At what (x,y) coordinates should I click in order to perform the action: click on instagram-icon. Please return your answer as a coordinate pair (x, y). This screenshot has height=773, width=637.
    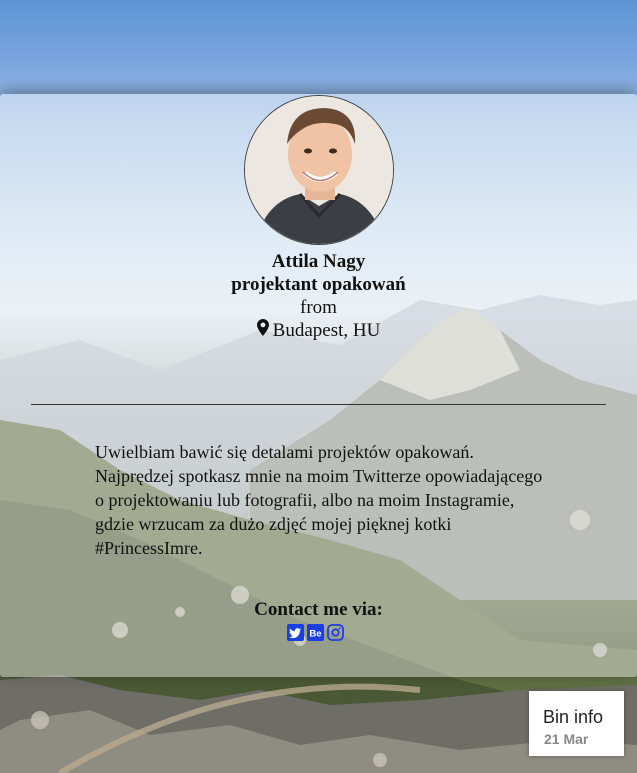
    Looking at the image, I should click on (335, 632).